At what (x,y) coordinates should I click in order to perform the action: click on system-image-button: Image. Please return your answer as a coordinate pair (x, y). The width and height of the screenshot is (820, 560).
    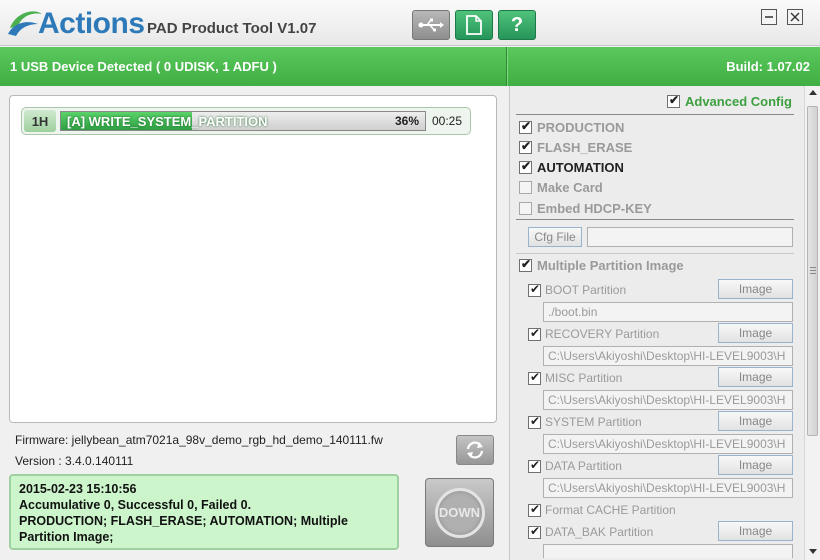
    Looking at the image, I should click on (755, 421).